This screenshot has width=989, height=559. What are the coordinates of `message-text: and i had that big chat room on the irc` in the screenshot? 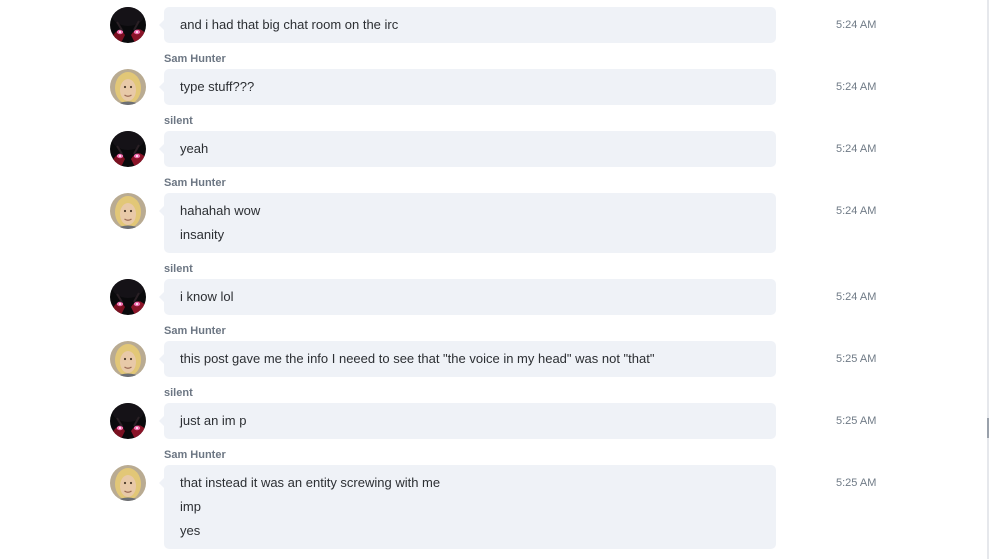 It's located at (289, 24).